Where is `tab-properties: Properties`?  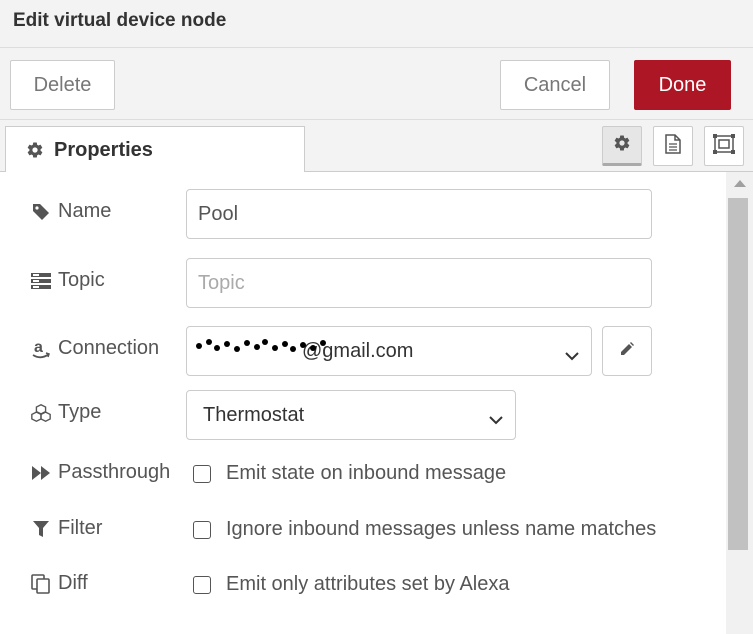 tab-properties: Properties is located at coordinates (155, 149).